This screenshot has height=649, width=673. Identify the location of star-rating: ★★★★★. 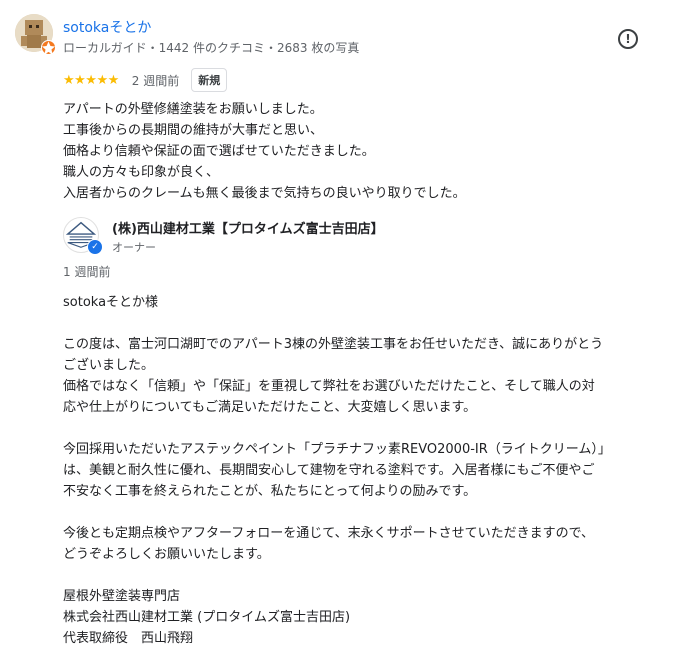
(91, 80).